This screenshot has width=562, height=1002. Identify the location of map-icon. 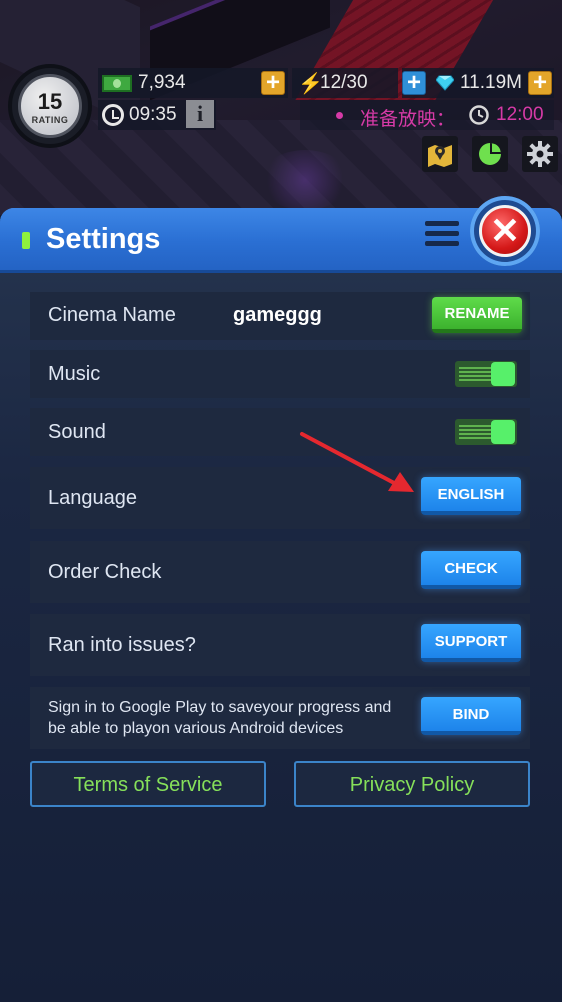
(440, 156).